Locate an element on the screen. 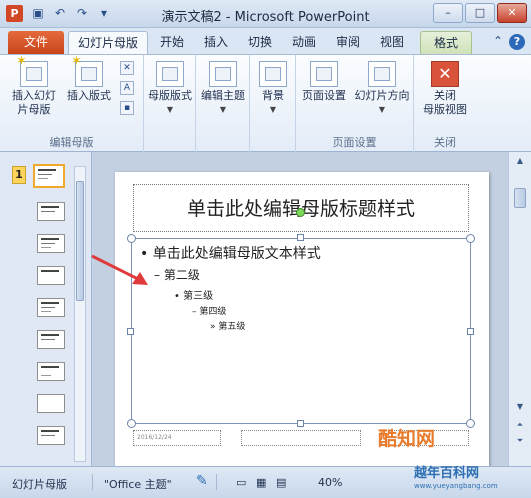 Image resolution: width=531 pixels, height=498 pixels. ribbon-group-background: 背景 ▼ is located at coordinates (273, 104).